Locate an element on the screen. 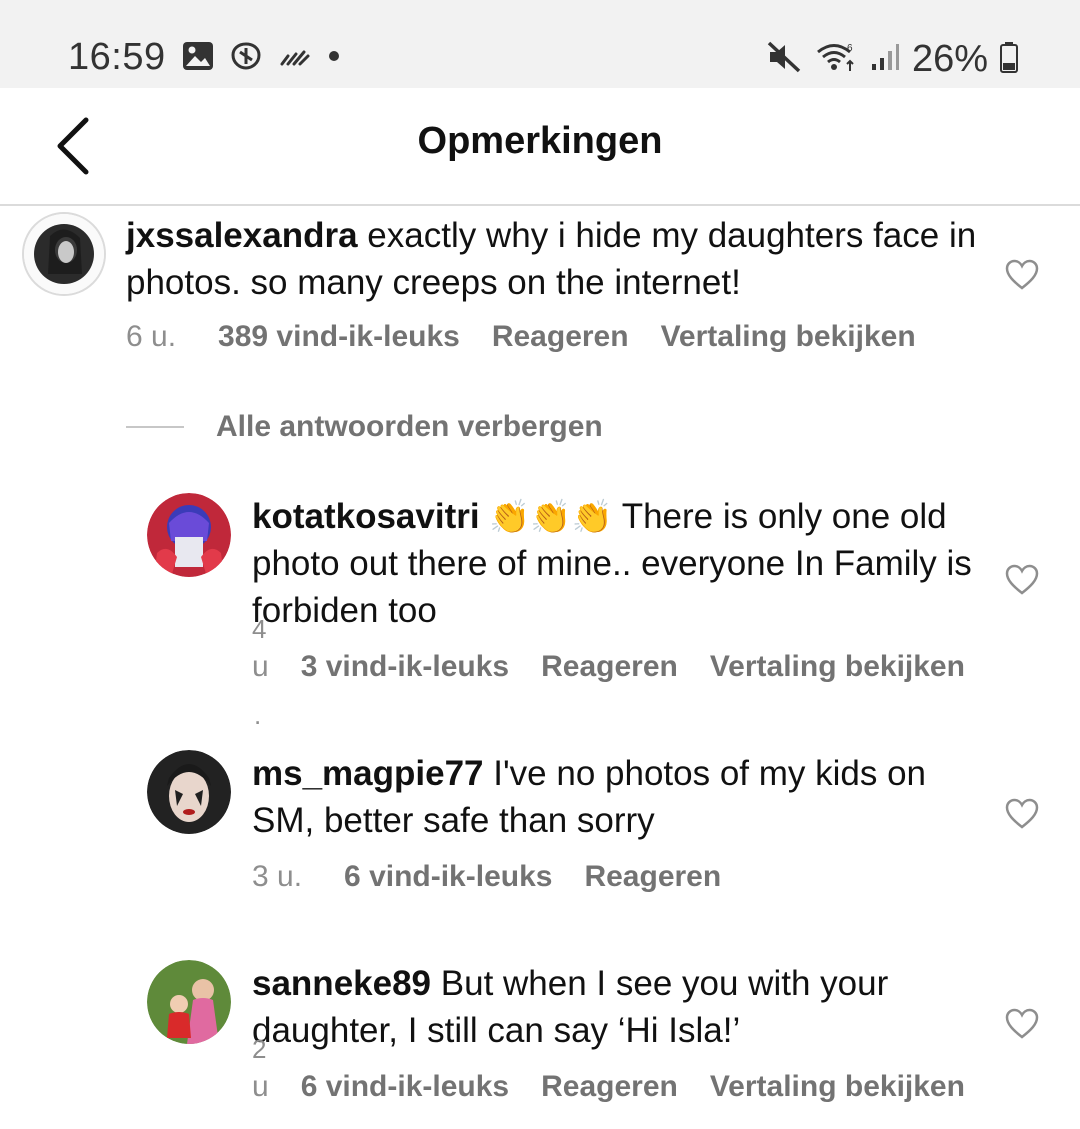 This screenshot has height=1129, width=1080. status-left-icons is located at coordinates (262, 58).